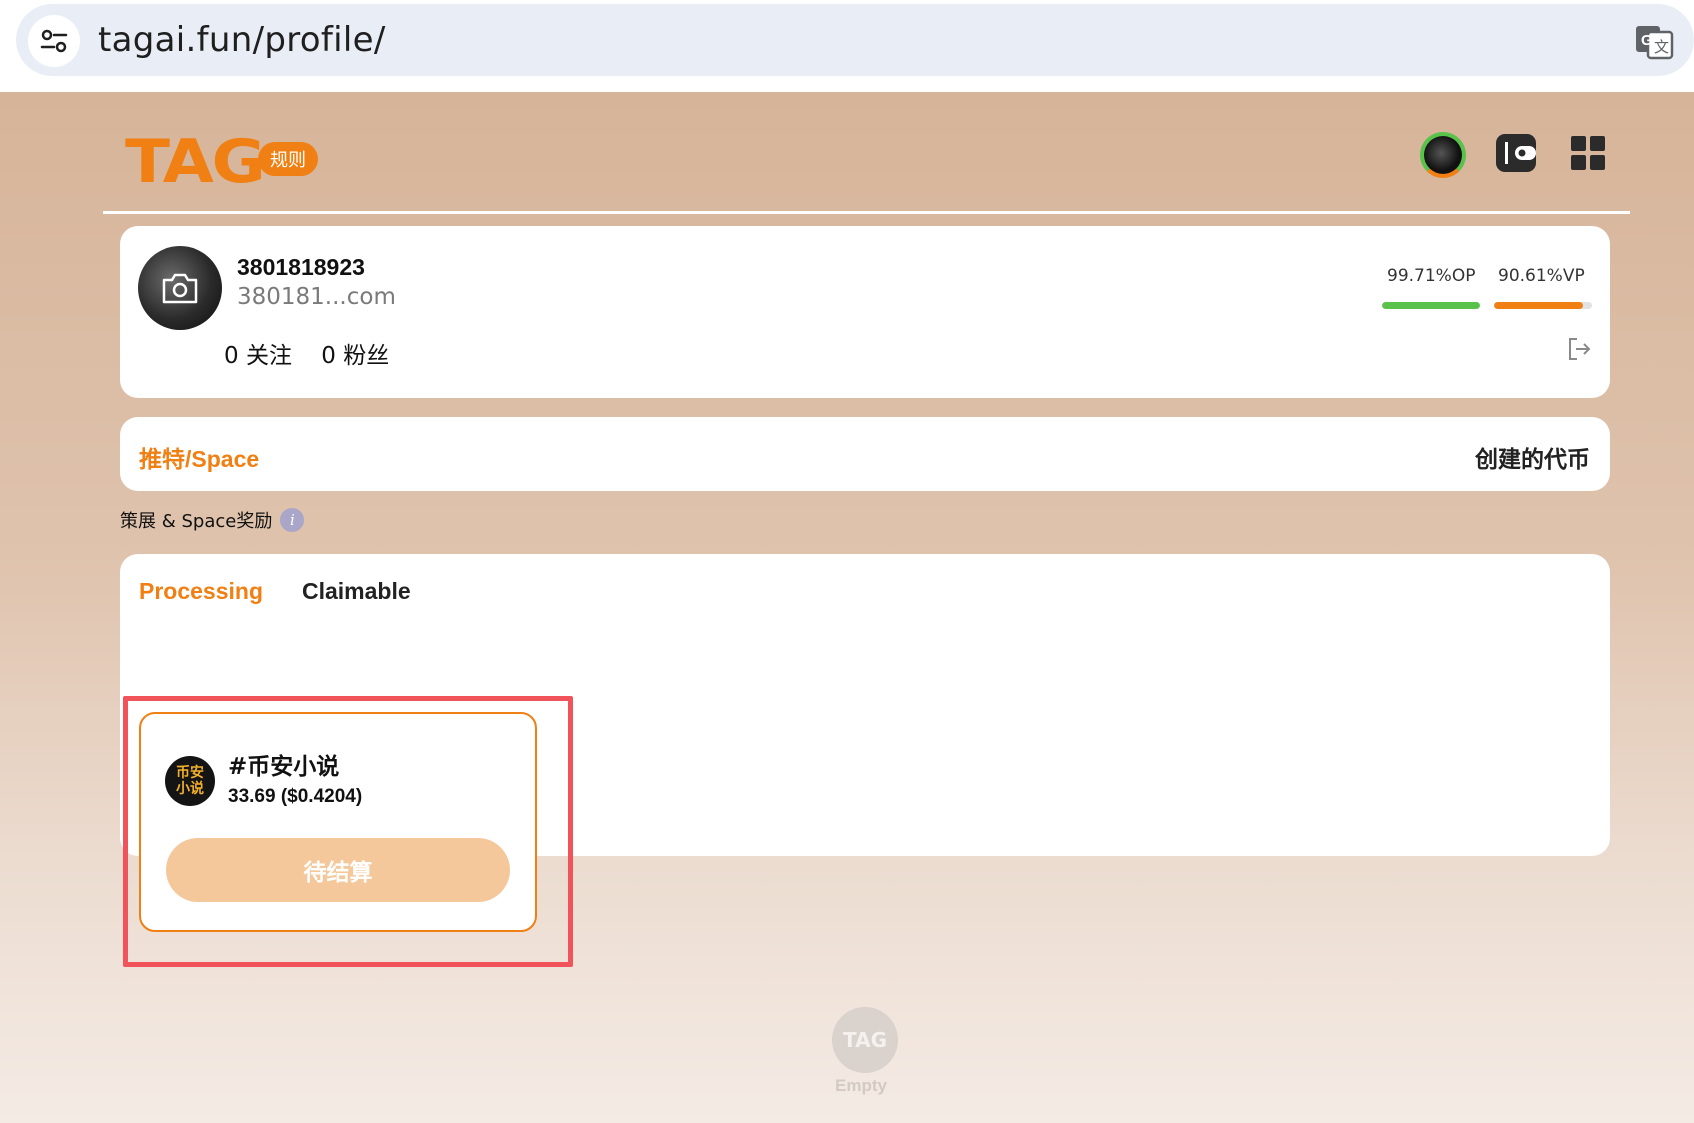 This screenshot has height=1123, width=1694. What do you see at coordinates (866, 153) in the screenshot?
I see `site-header: TAG 规则` at bounding box center [866, 153].